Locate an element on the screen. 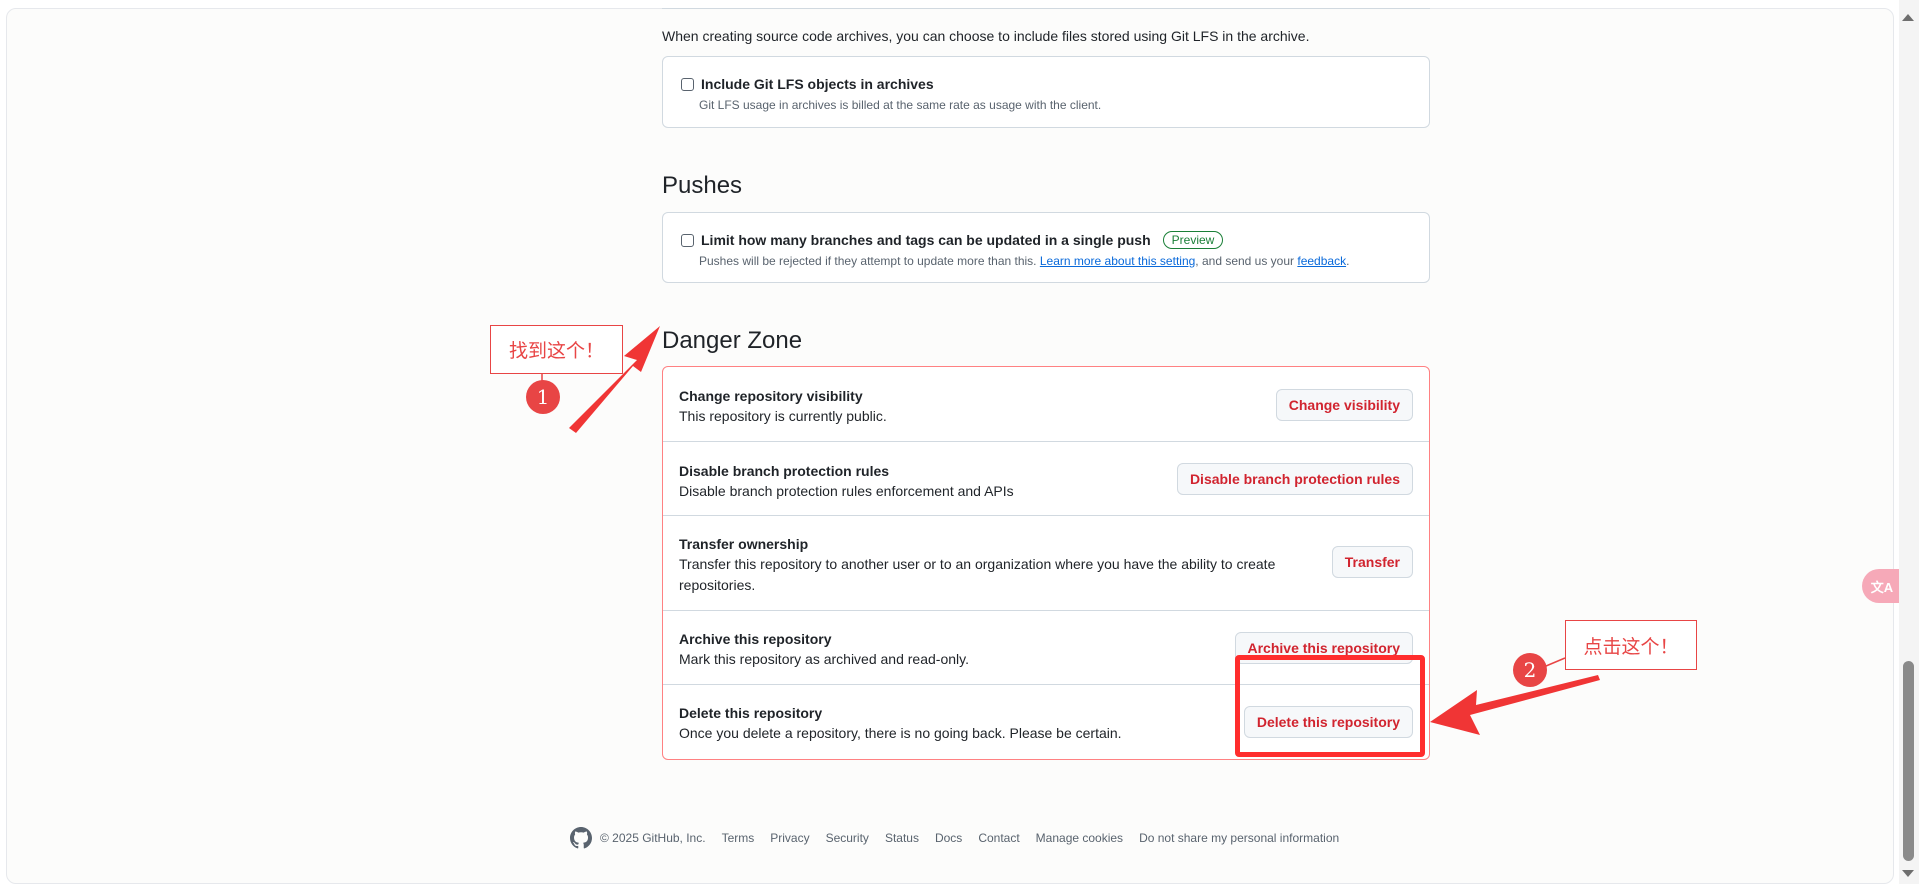  transfer-button: Transfer is located at coordinates (1372, 562).